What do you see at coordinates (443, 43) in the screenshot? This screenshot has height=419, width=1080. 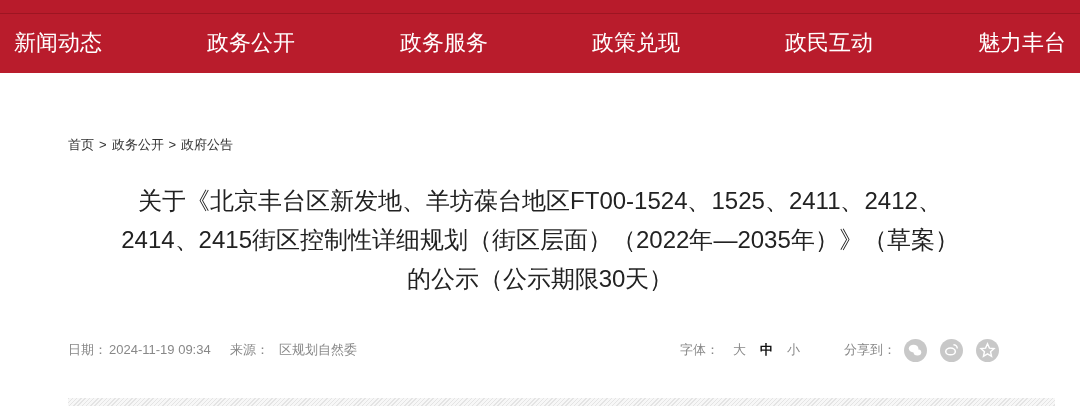 I see `nav-link: 政务服务` at bounding box center [443, 43].